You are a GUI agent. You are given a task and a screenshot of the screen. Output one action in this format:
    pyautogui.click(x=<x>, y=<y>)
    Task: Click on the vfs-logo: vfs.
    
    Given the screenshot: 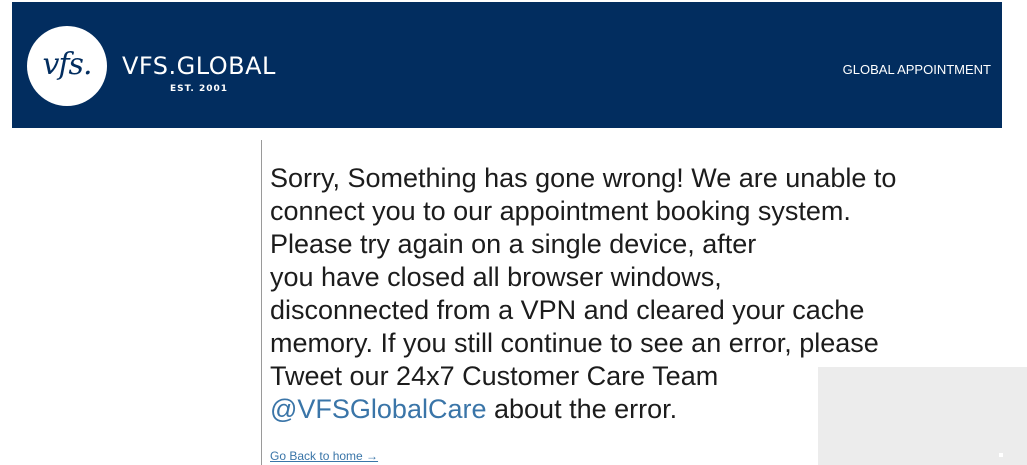 What is the action you would take?
    pyautogui.click(x=67, y=66)
    